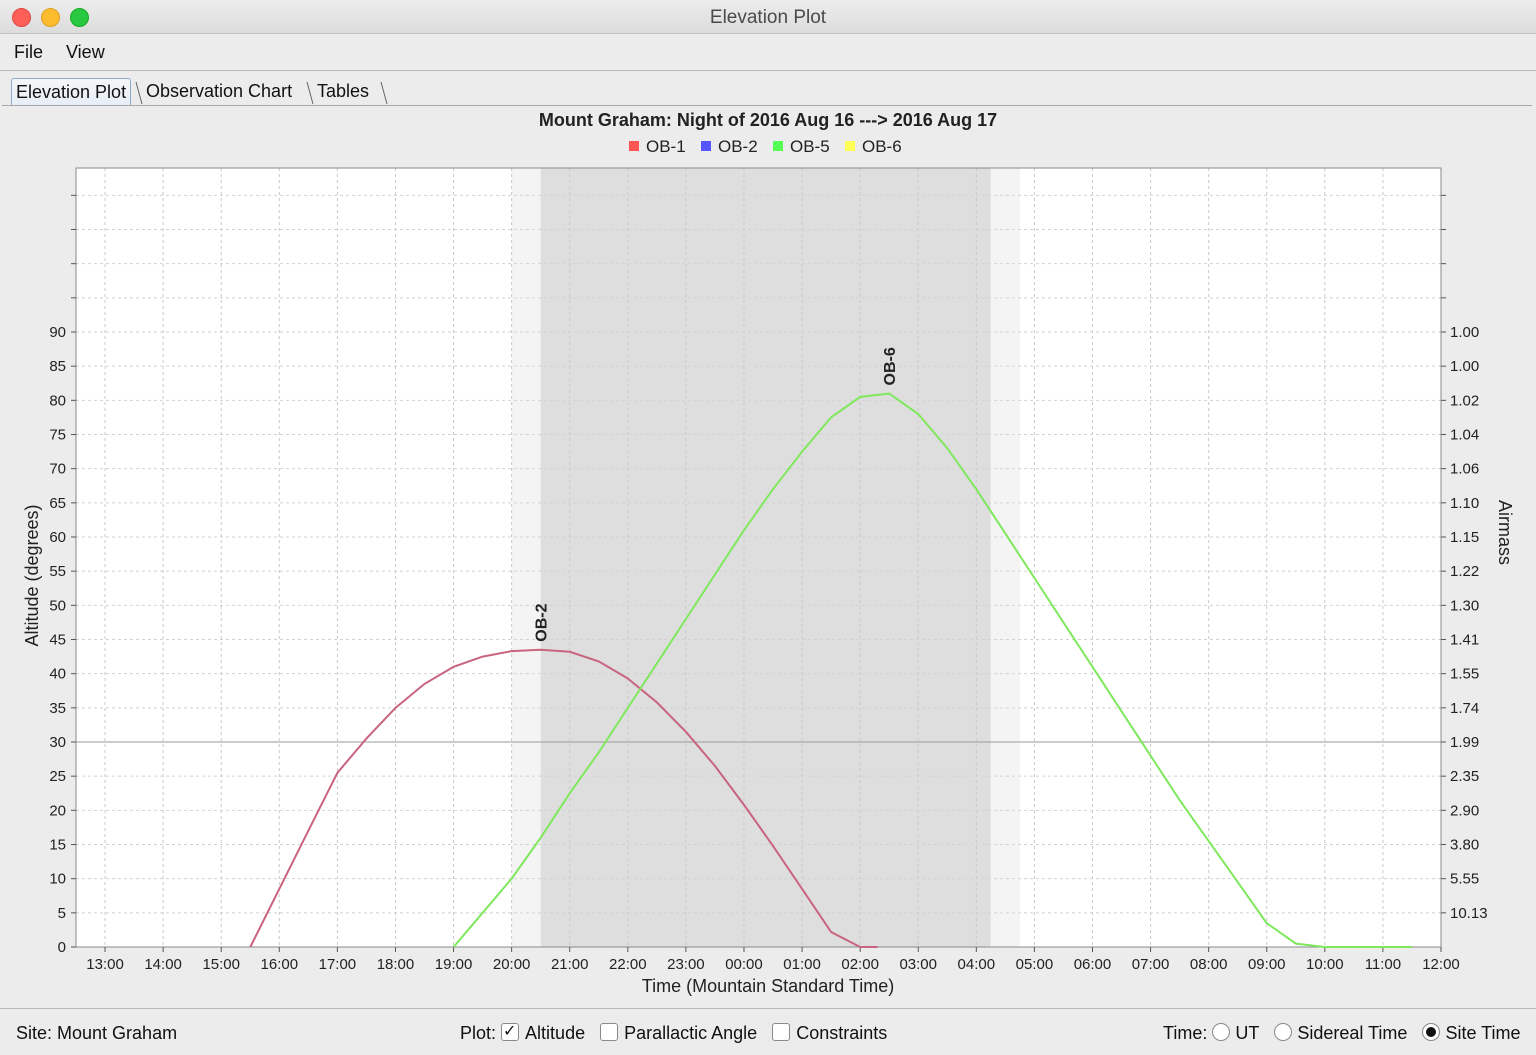 This screenshot has height=1055, width=1536. Describe the element at coordinates (512, 964) in the screenshot. I see `x-tick-label: 20:00` at that location.